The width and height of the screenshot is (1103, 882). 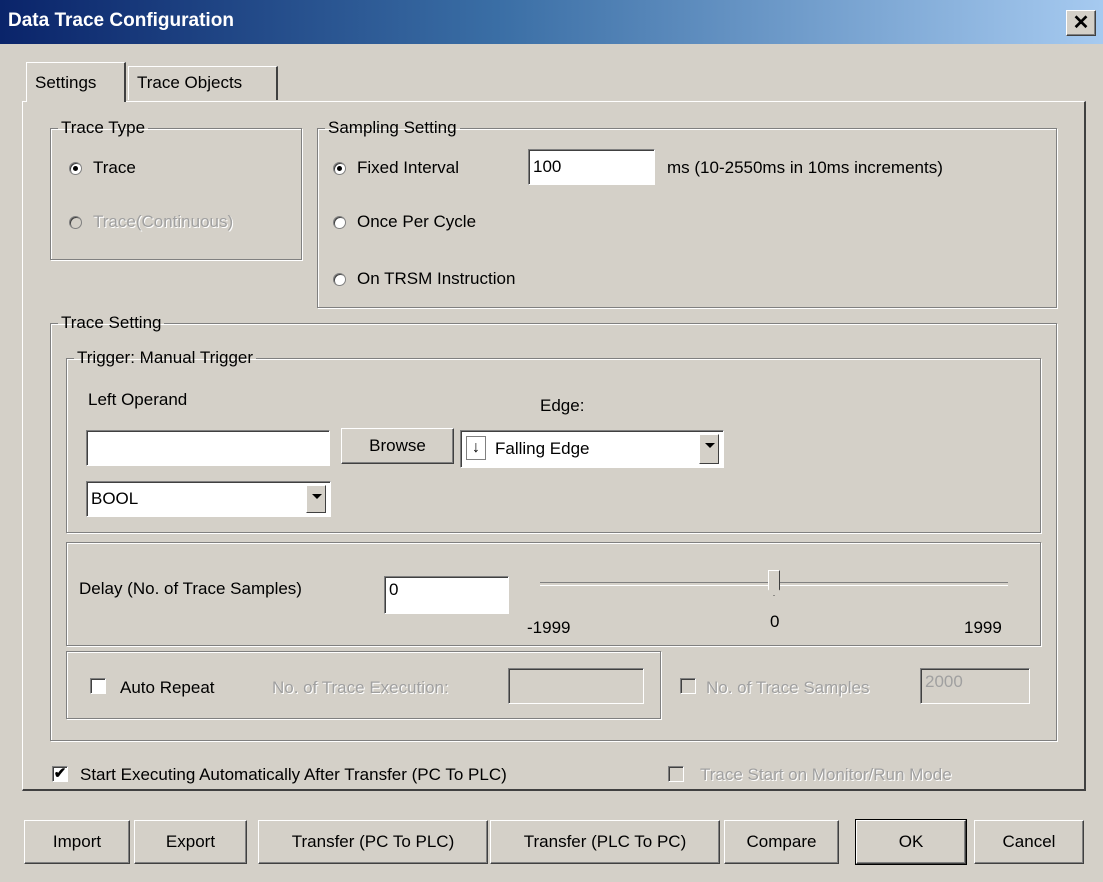 I want to click on slider-mid-label: 0, so click(x=775, y=621).